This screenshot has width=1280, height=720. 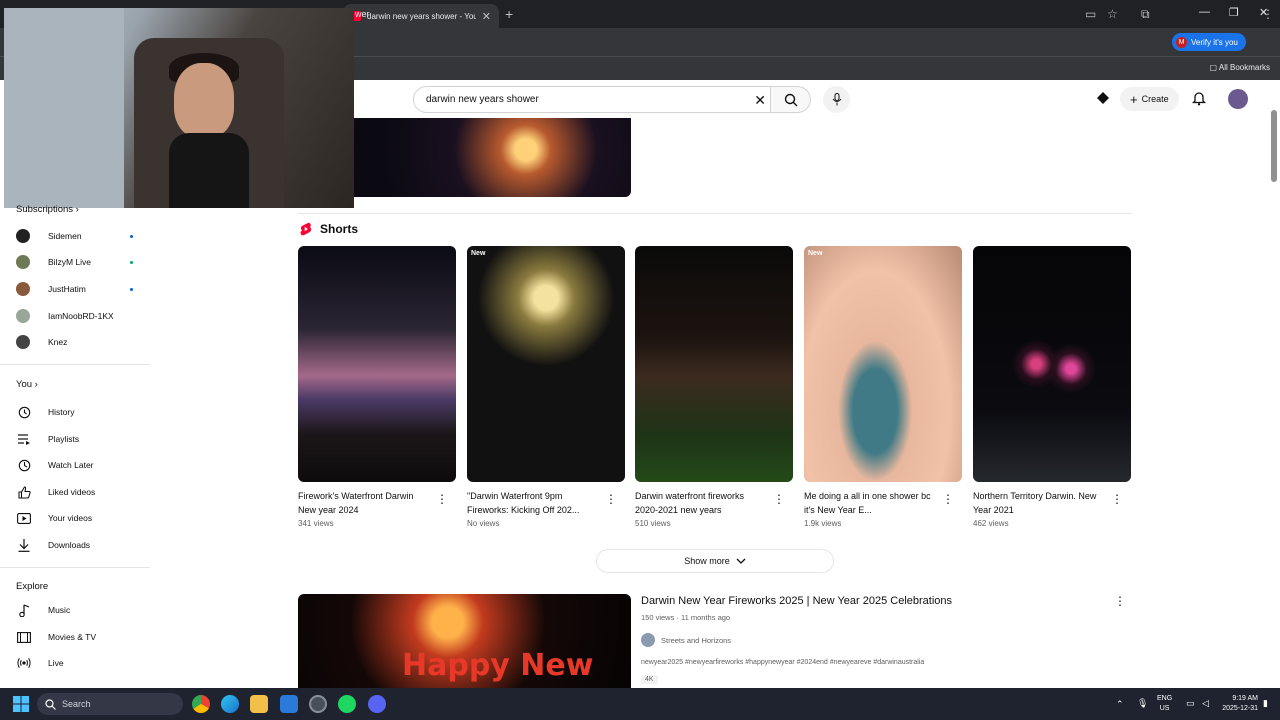 What do you see at coordinates (1190, 703) in the screenshot?
I see `network-icon: ▭` at bounding box center [1190, 703].